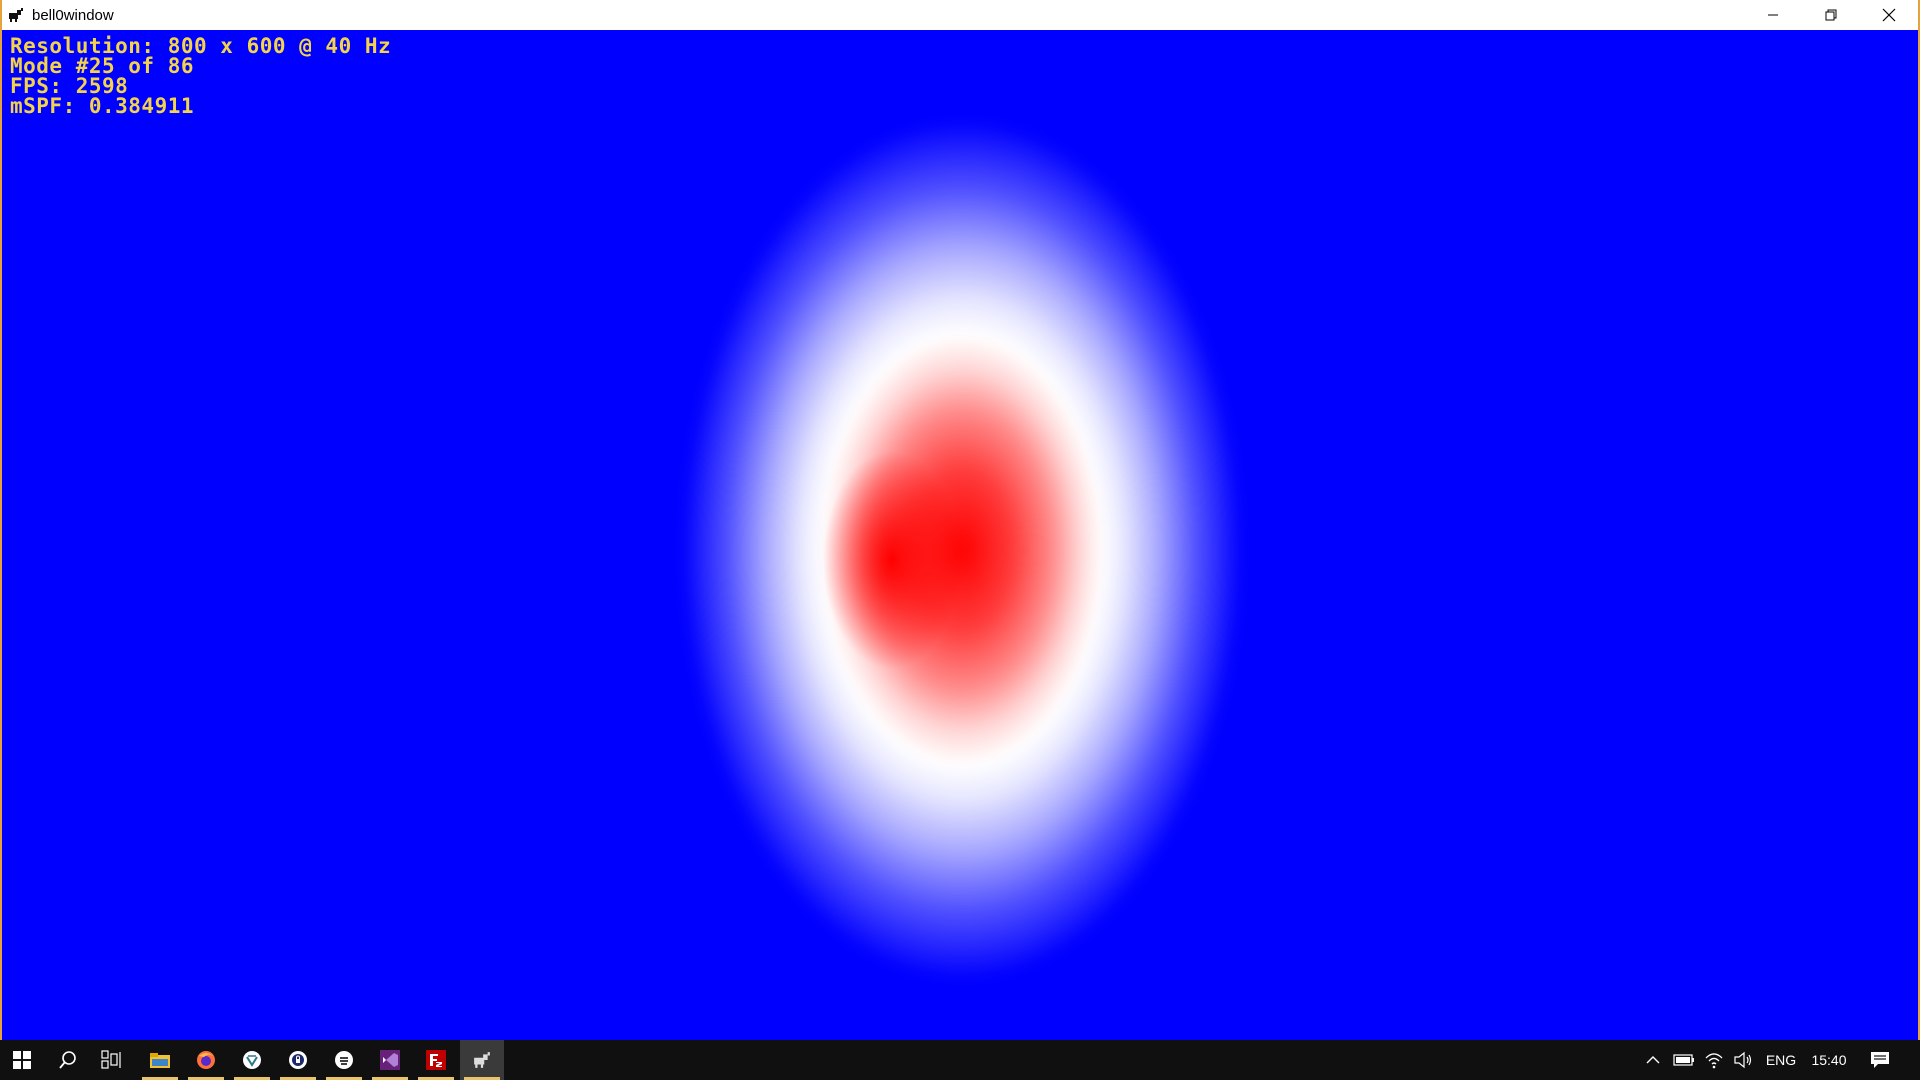 Image resolution: width=1920 pixels, height=1080 pixels. I want to click on taskbar-password-manager, so click(298, 1060).